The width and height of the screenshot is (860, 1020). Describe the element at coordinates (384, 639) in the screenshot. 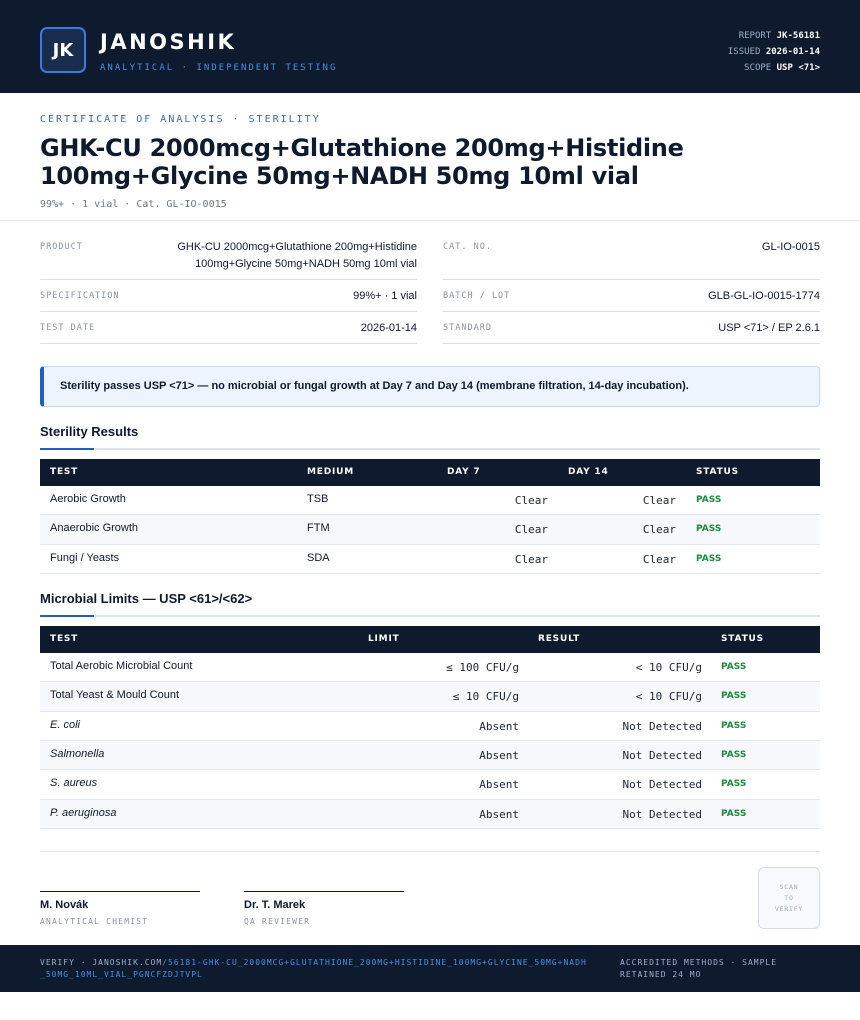

I see `col-limit: LIMIT` at that location.